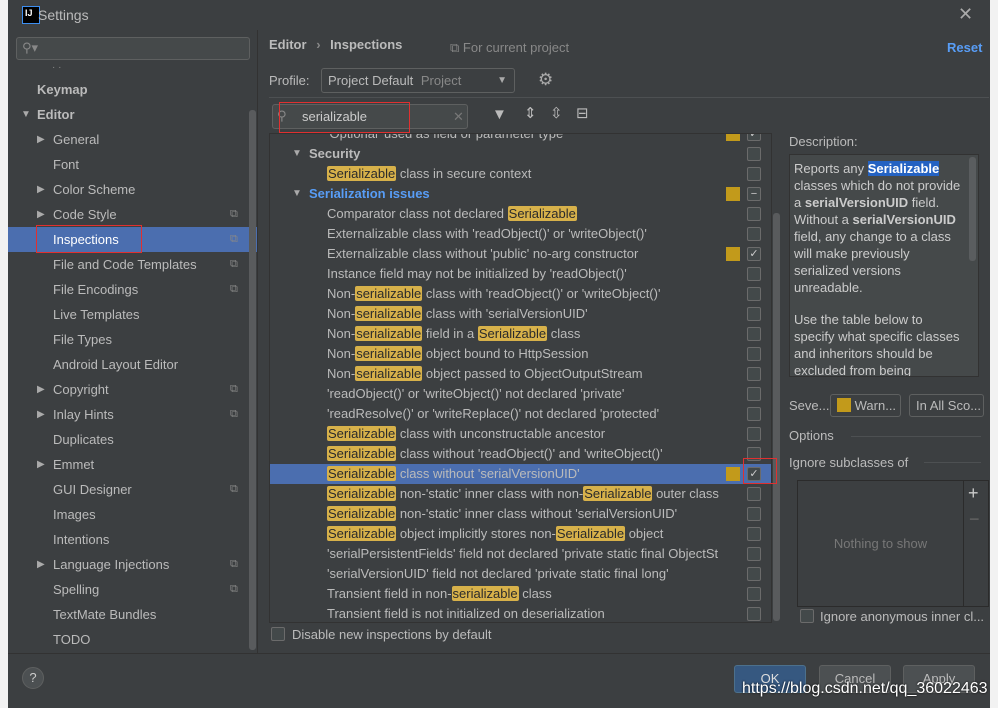 Image resolution: width=998 pixels, height=708 pixels. Describe the element at coordinates (418, 80) in the screenshot. I see `profile-dropdown: Project Default Project ▼` at that location.